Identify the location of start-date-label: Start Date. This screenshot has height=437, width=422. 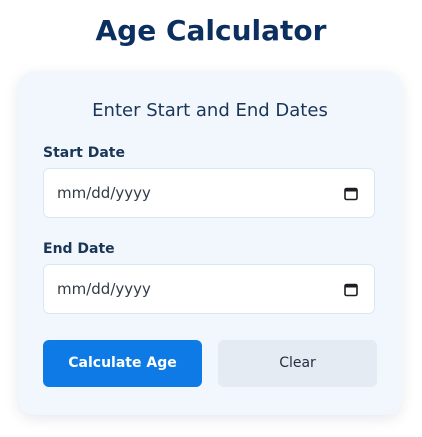
(84, 153).